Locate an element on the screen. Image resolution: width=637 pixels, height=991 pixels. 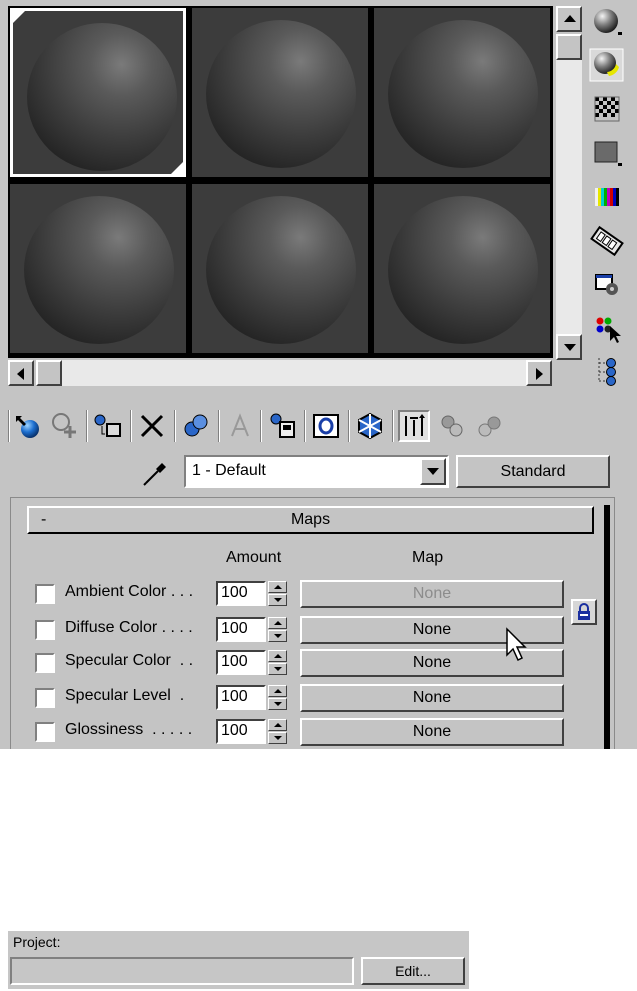
diffuse-amount-spinner is located at coordinates (277, 629).